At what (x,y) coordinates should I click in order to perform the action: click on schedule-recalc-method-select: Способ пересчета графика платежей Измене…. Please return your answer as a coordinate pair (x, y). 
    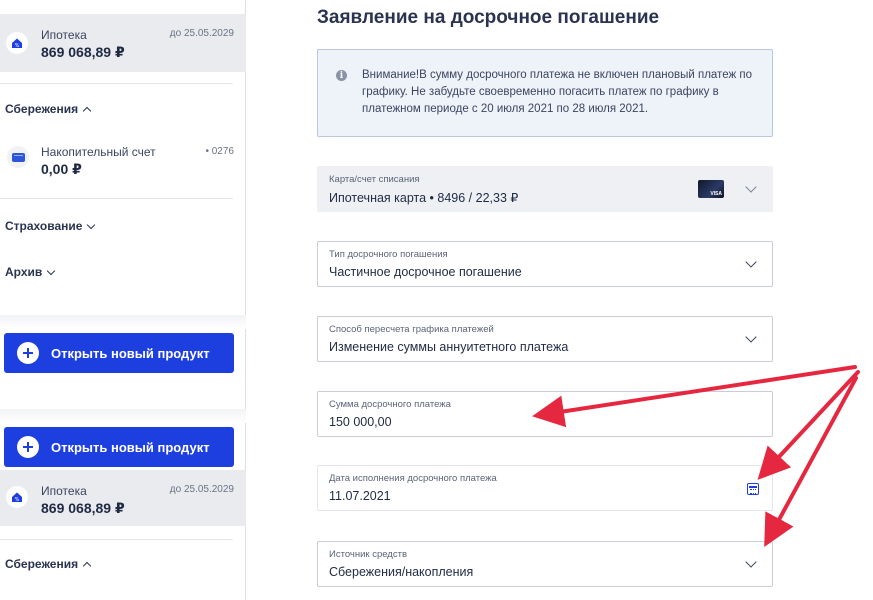
    Looking at the image, I should click on (545, 339).